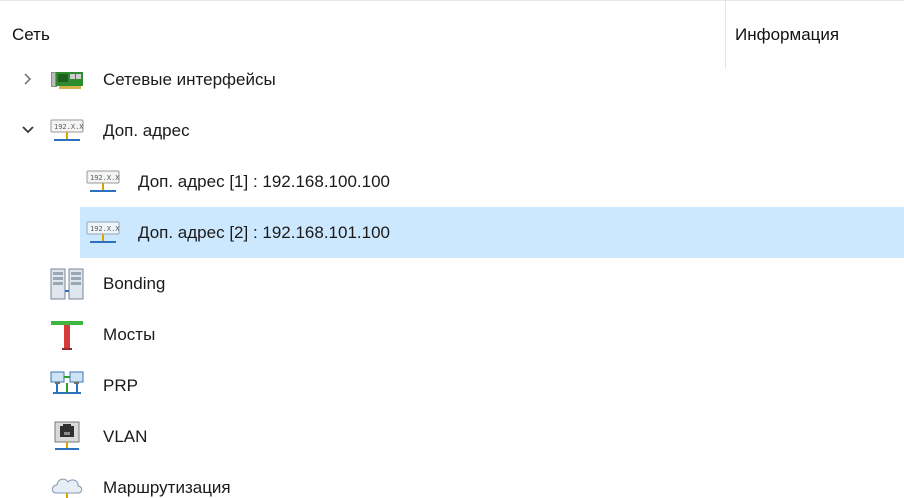  What do you see at coordinates (452, 232) in the screenshot?
I see `tree-item-additional-address-2: 192.X.X Доп. адрес [2] : 192.168.101.100` at bounding box center [452, 232].